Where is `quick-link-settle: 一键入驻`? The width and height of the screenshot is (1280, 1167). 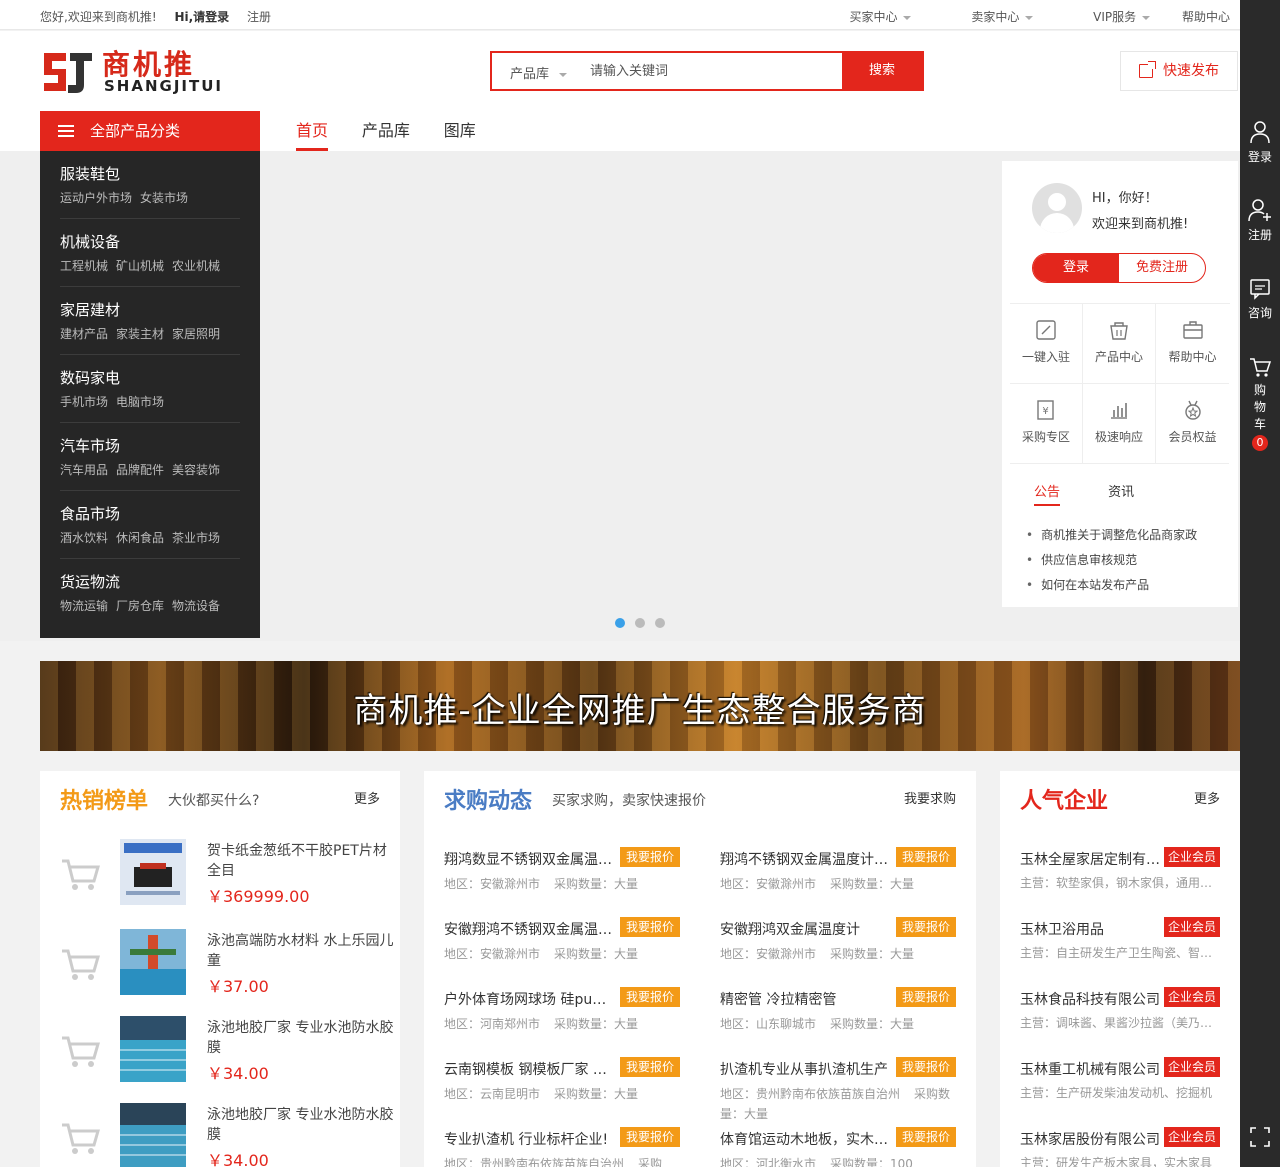 quick-link-settle: 一键入驻 is located at coordinates (1046, 344).